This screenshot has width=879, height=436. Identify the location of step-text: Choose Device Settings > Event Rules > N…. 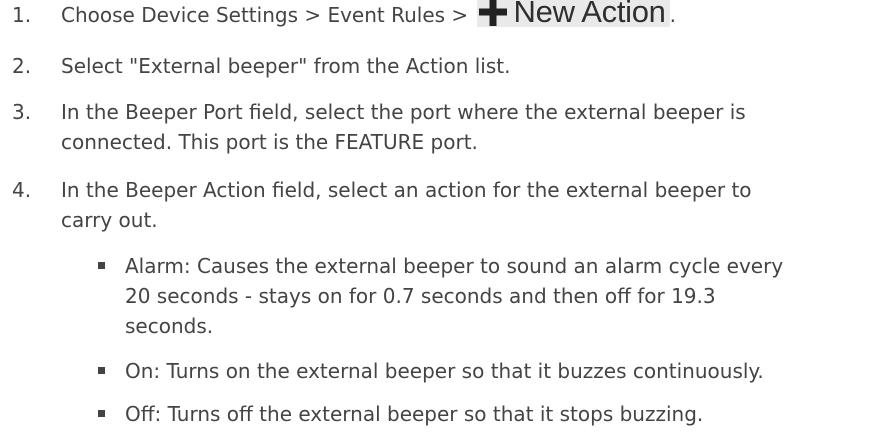
(368, 16).